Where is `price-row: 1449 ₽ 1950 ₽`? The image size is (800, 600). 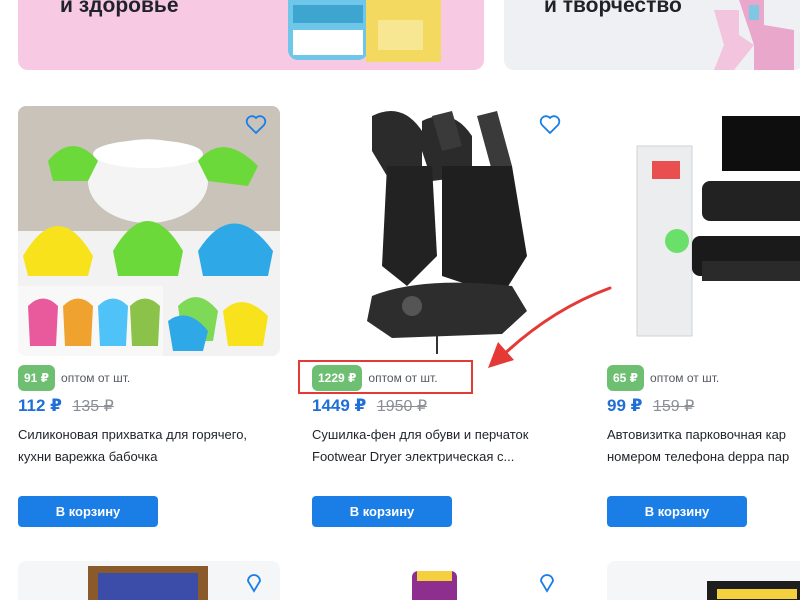
price-row: 1449 ₽ 1950 ₽ is located at coordinates (369, 406).